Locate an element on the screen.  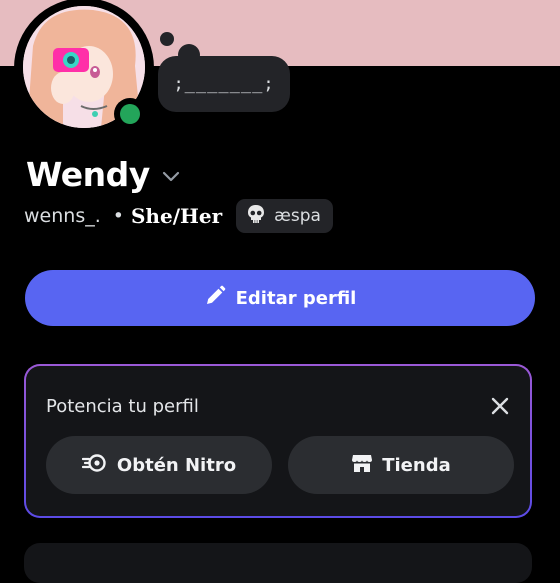
shop-icon is located at coordinates (362, 465).